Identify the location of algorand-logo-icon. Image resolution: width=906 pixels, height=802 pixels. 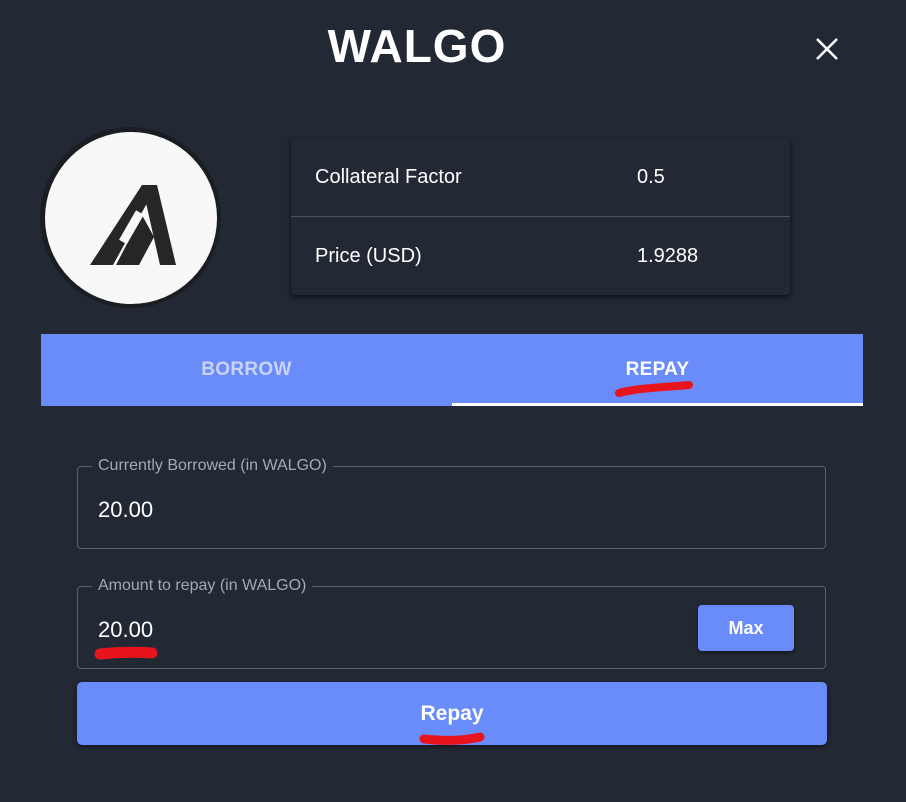
(132, 224).